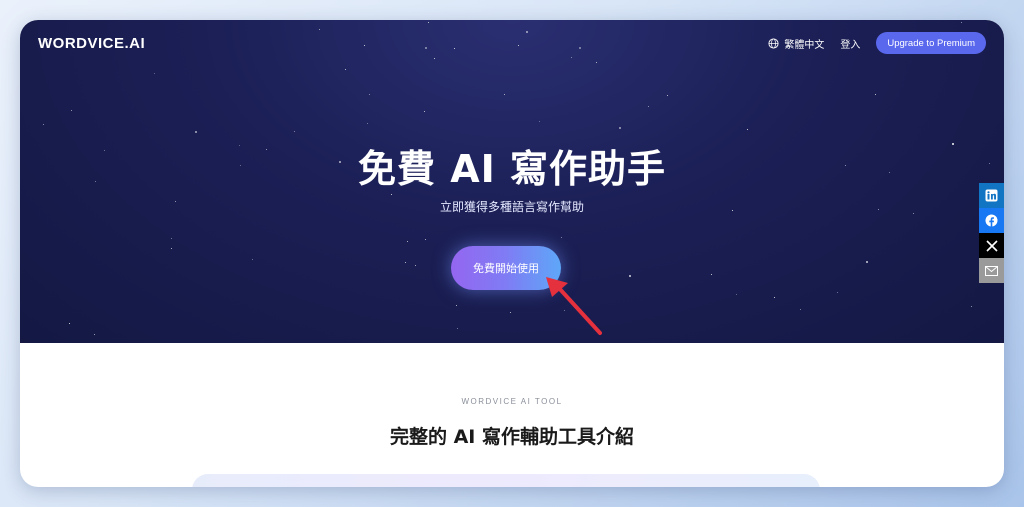 The height and width of the screenshot is (507, 1024). Describe the element at coordinates (91, 43) in the screenshot. I see `logo: WORDVICE.AI` at that location.